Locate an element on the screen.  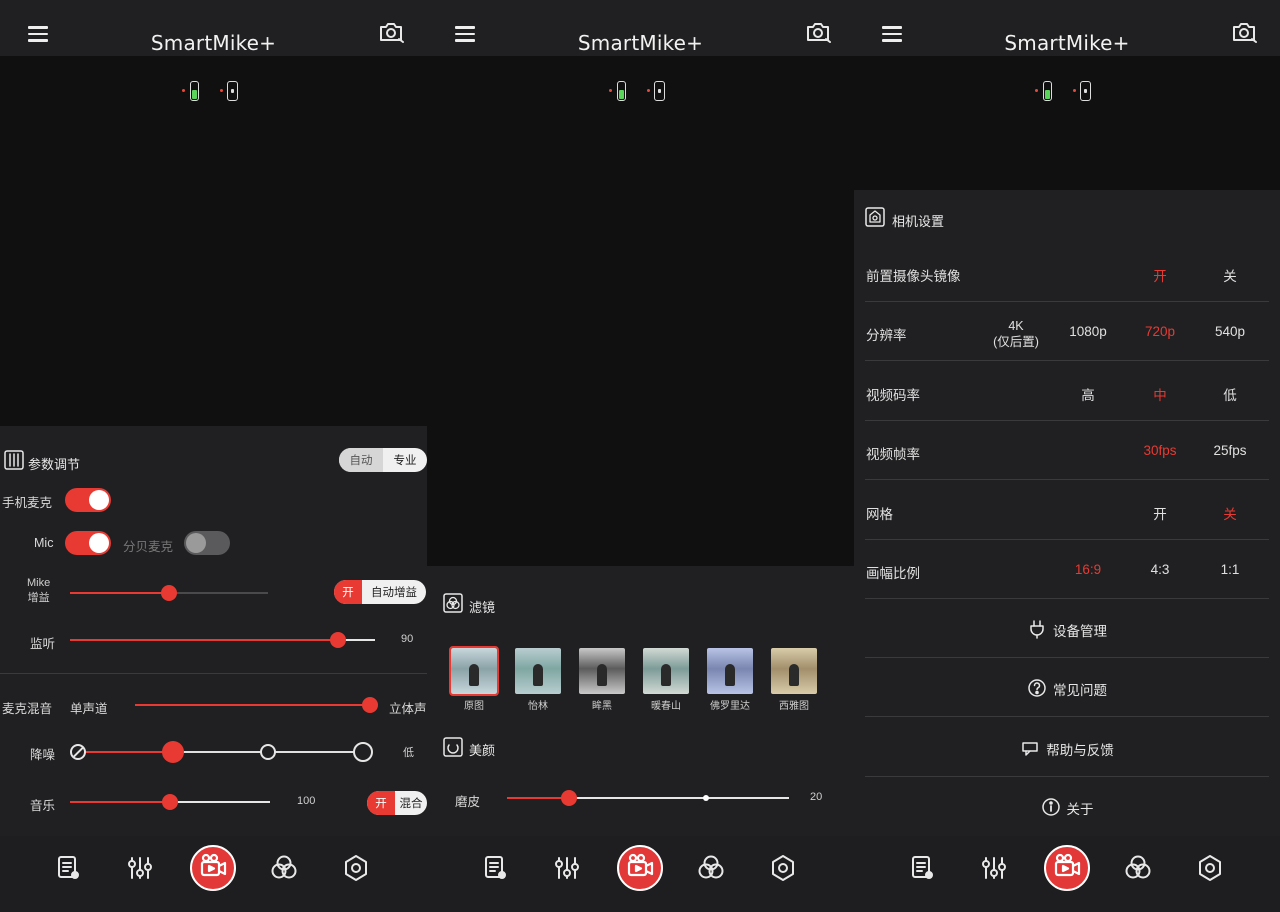
faq-link: 常见问题 is located at coordinates (1067, 689).